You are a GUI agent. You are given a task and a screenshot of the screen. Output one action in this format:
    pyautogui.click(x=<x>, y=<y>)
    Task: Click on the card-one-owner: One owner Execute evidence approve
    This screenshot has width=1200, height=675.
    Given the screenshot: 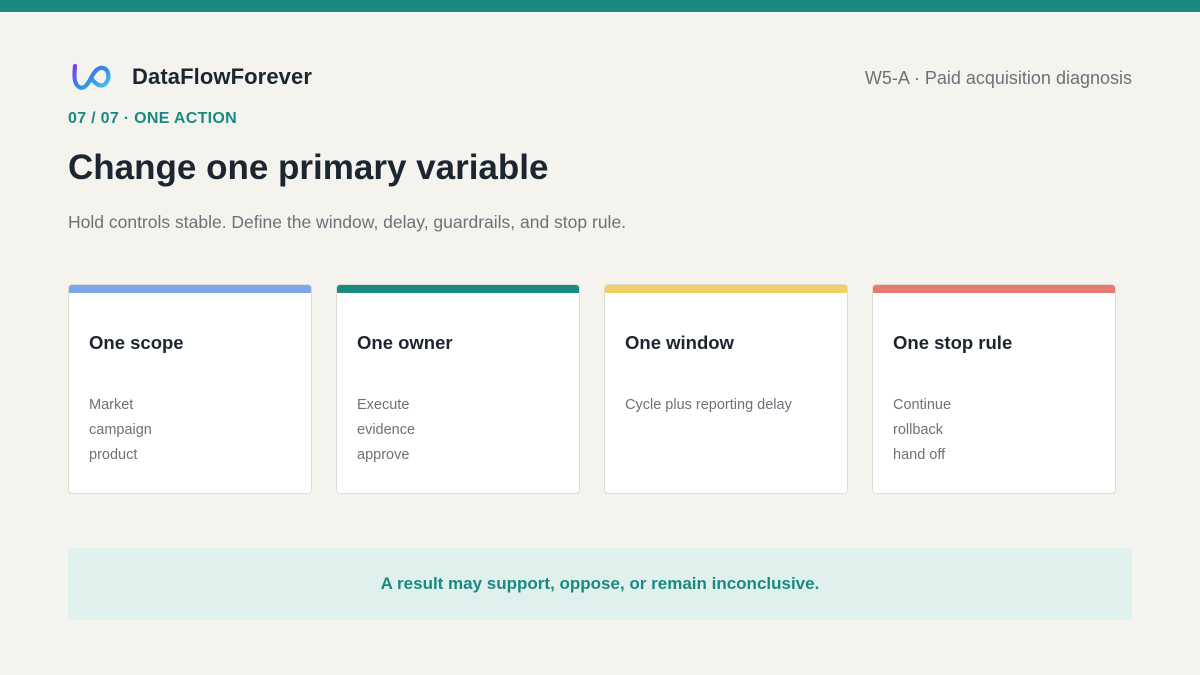 What is the action you would take?
    pyautogui.click(x=458, y=389)
    